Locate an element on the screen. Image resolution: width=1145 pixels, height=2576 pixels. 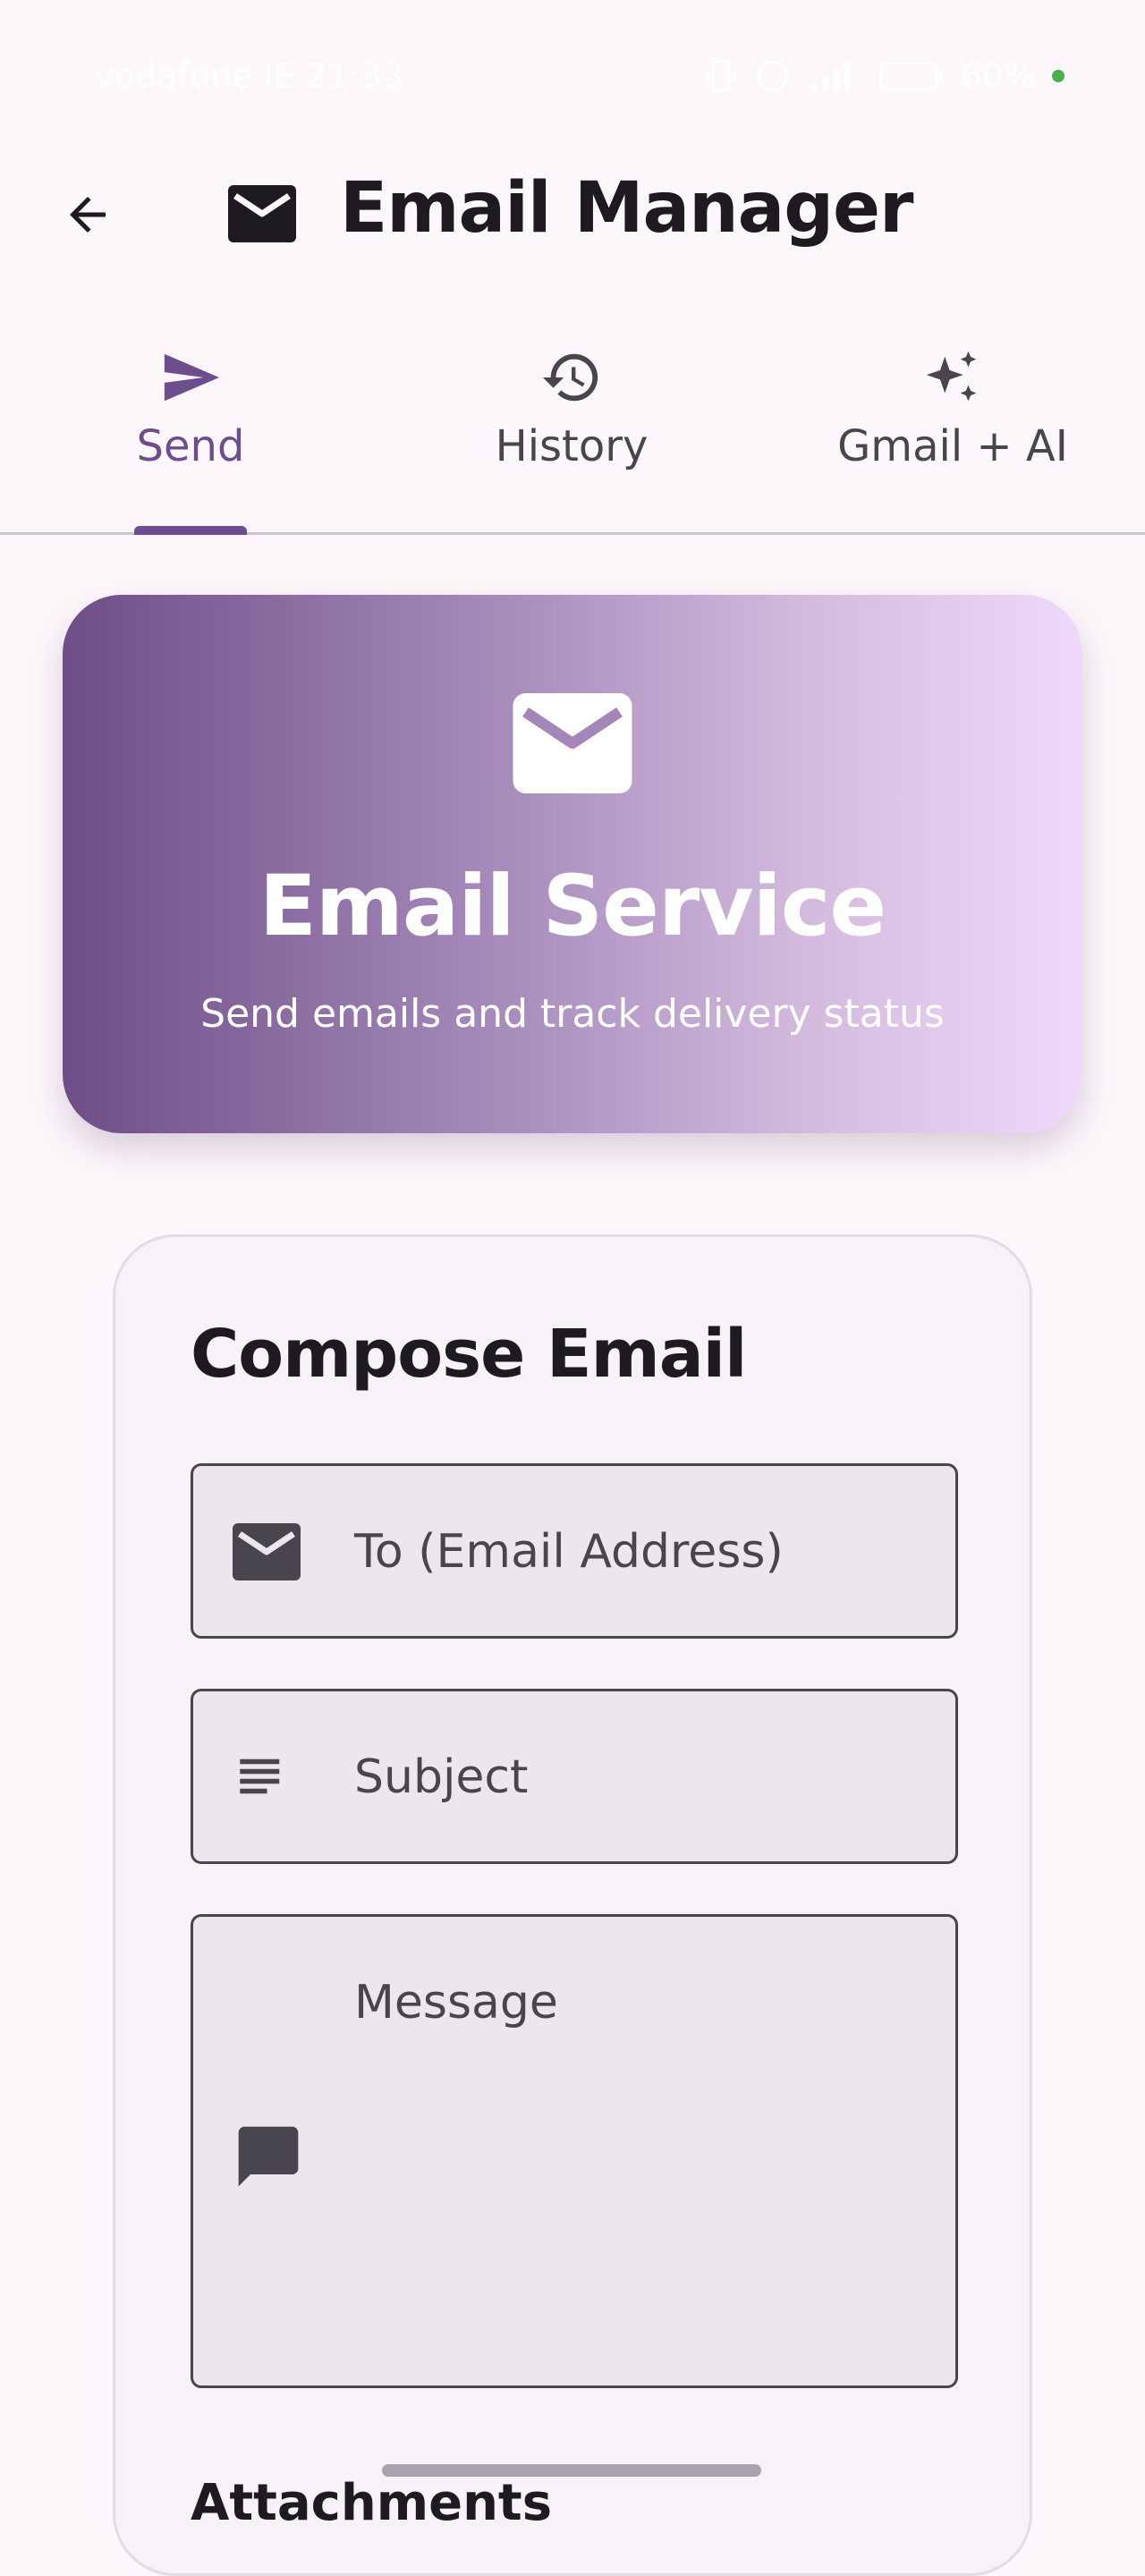
battery-icon is located at coordinates (911, 76).